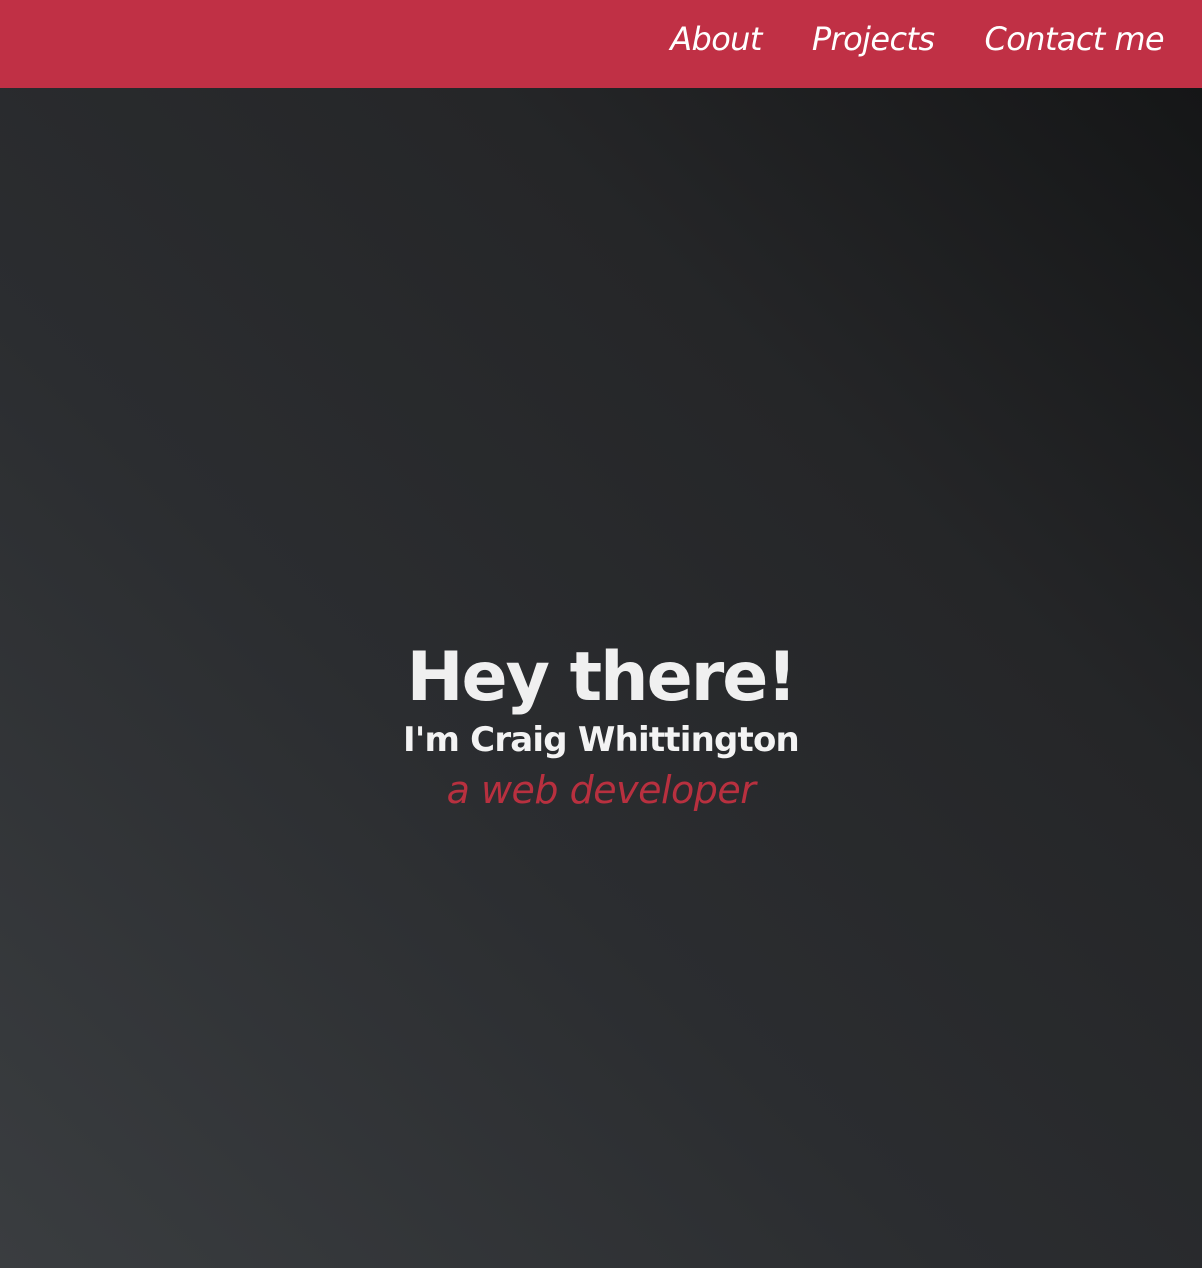 The image size is (1202, 1268). Describe the element at coordinates (601, 740) in the screenshot. I see `hero-subtitle: I'm Craig Whittington` at that location.